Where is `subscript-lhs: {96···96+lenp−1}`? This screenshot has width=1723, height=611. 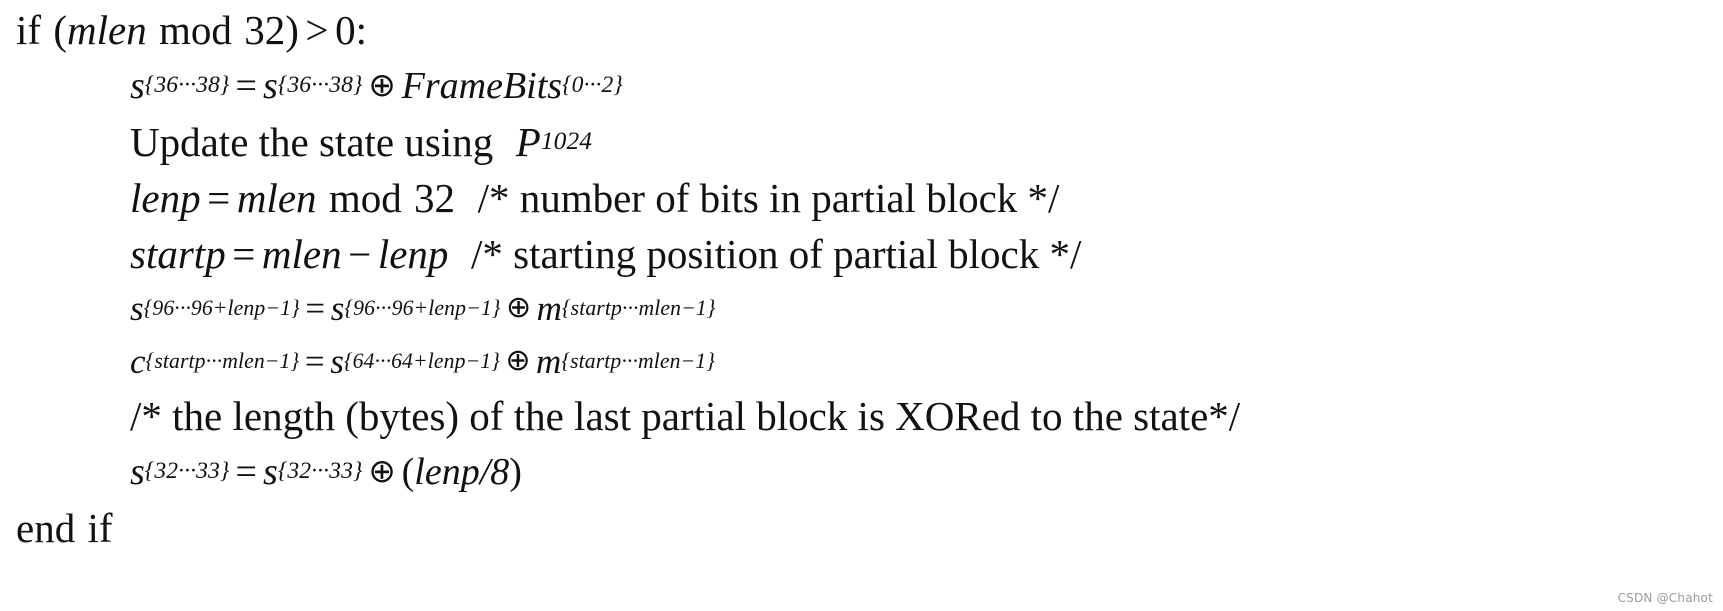
subscript-lhs: {96···96+lenp−1} is located at coordinates (221, 307).